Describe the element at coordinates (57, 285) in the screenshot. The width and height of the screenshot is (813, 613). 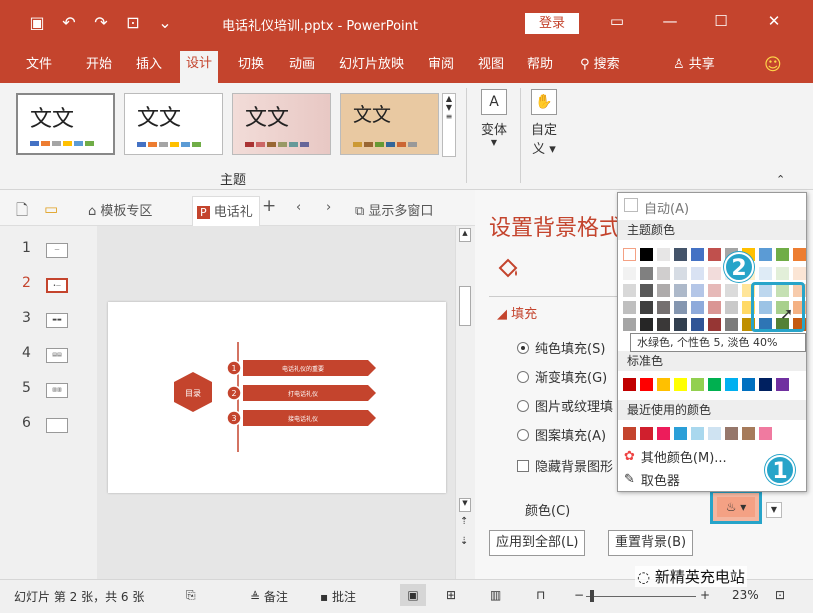
I see `slide-preview: •—` at that location.